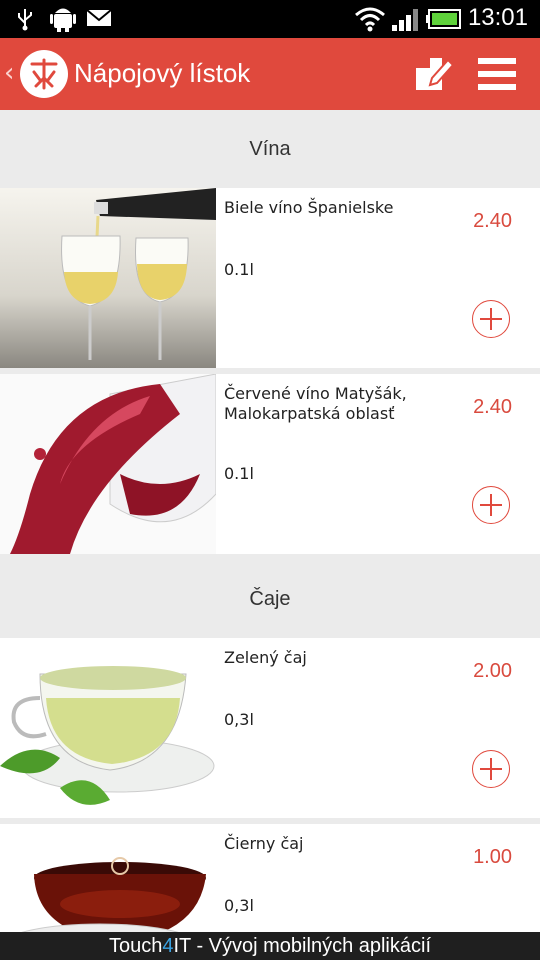 This screenshot has height=960, width=540. What do you see at coordinates (498, 74) in the screenshot?
I see `menu-icon` at bounding box center [498, 74].